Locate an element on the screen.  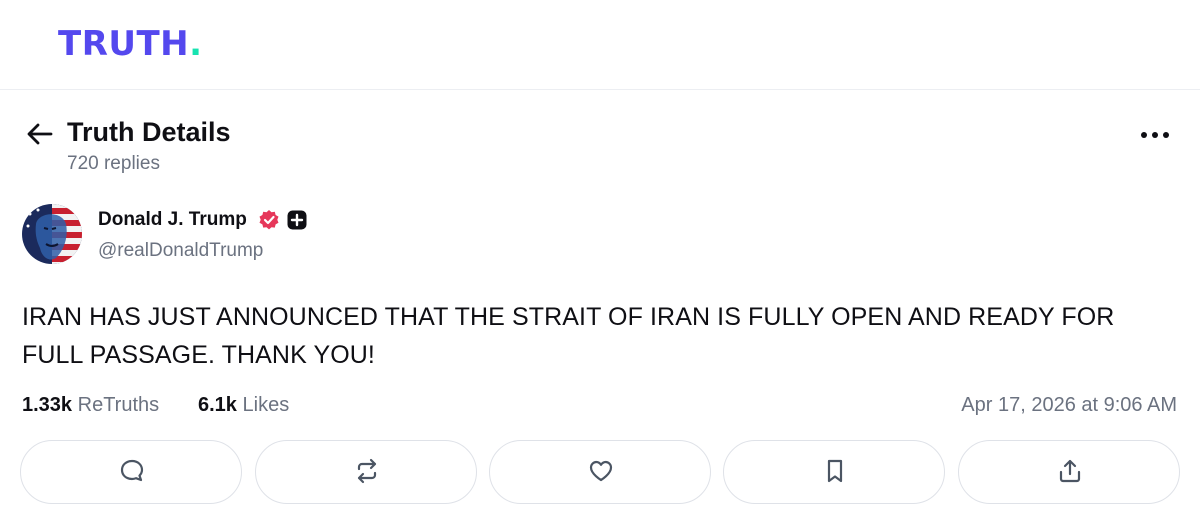
likes-count: 6.1k is located at coordinates (217, 405).